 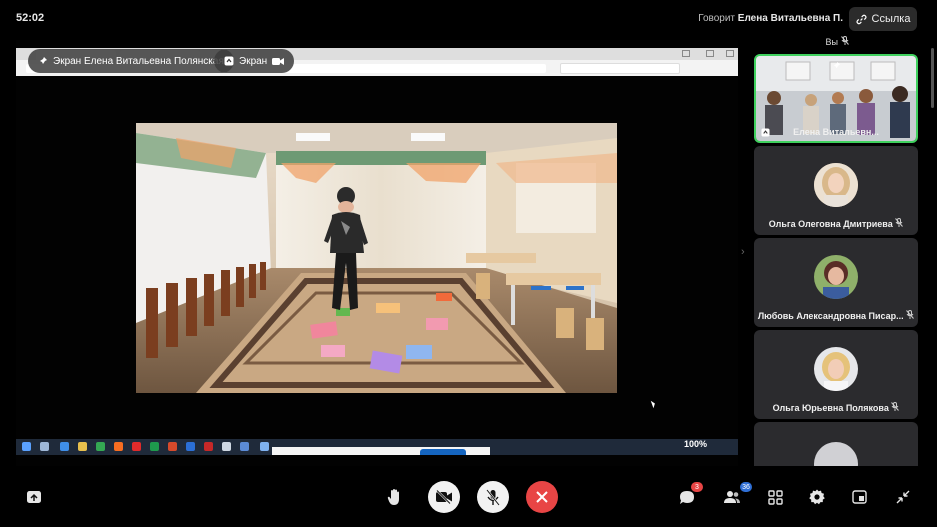 I want to click on shared-taskbar: 100%, so click(x=377, y=447).